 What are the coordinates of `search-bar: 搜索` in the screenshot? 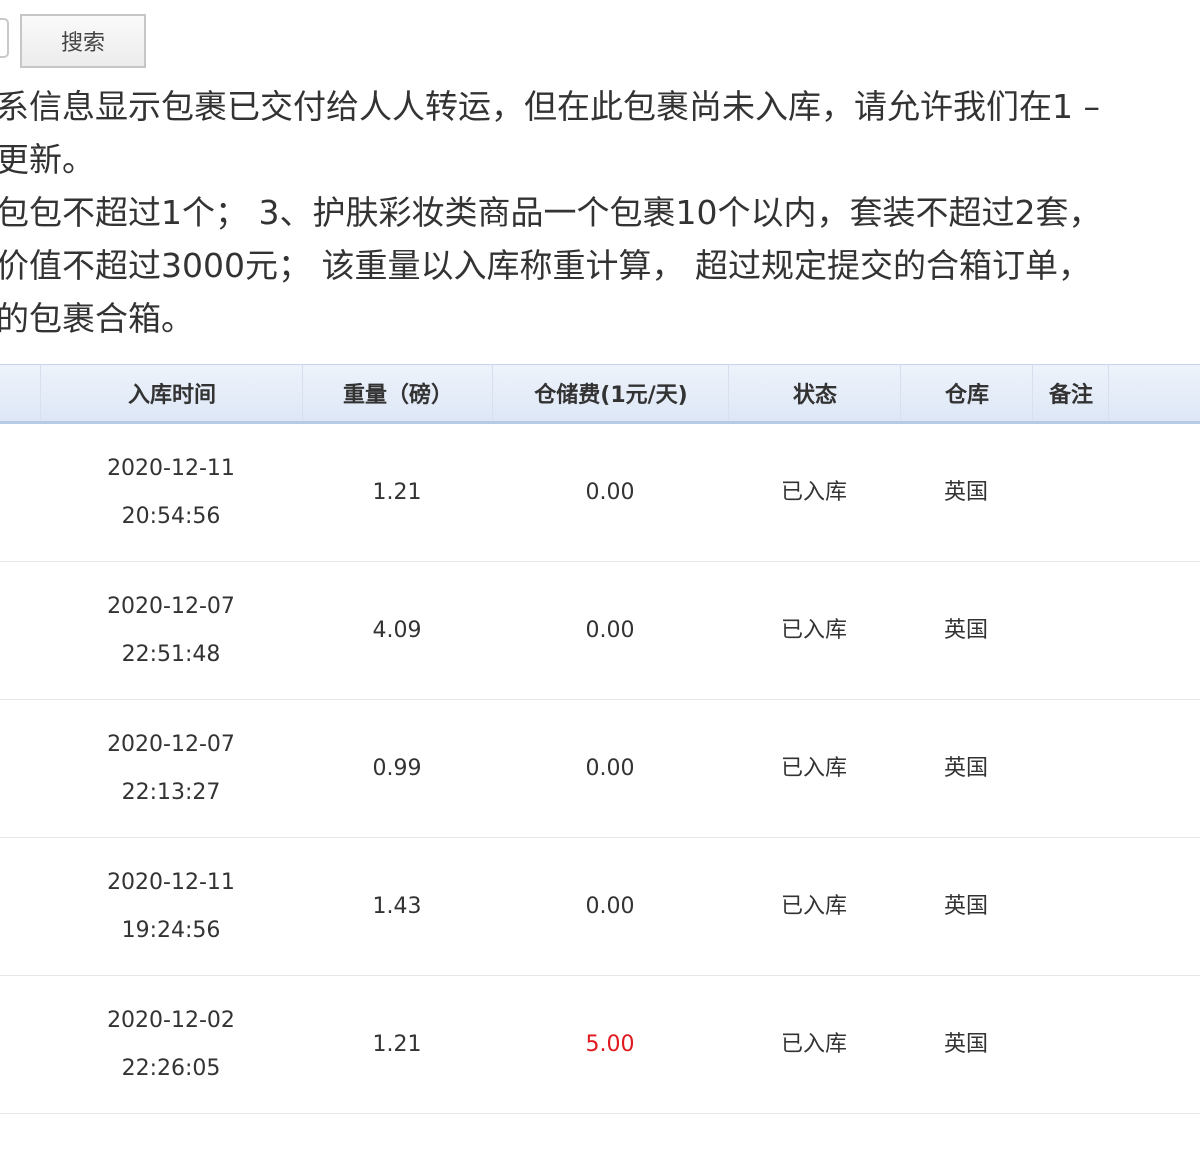 It's located at (80, 41).